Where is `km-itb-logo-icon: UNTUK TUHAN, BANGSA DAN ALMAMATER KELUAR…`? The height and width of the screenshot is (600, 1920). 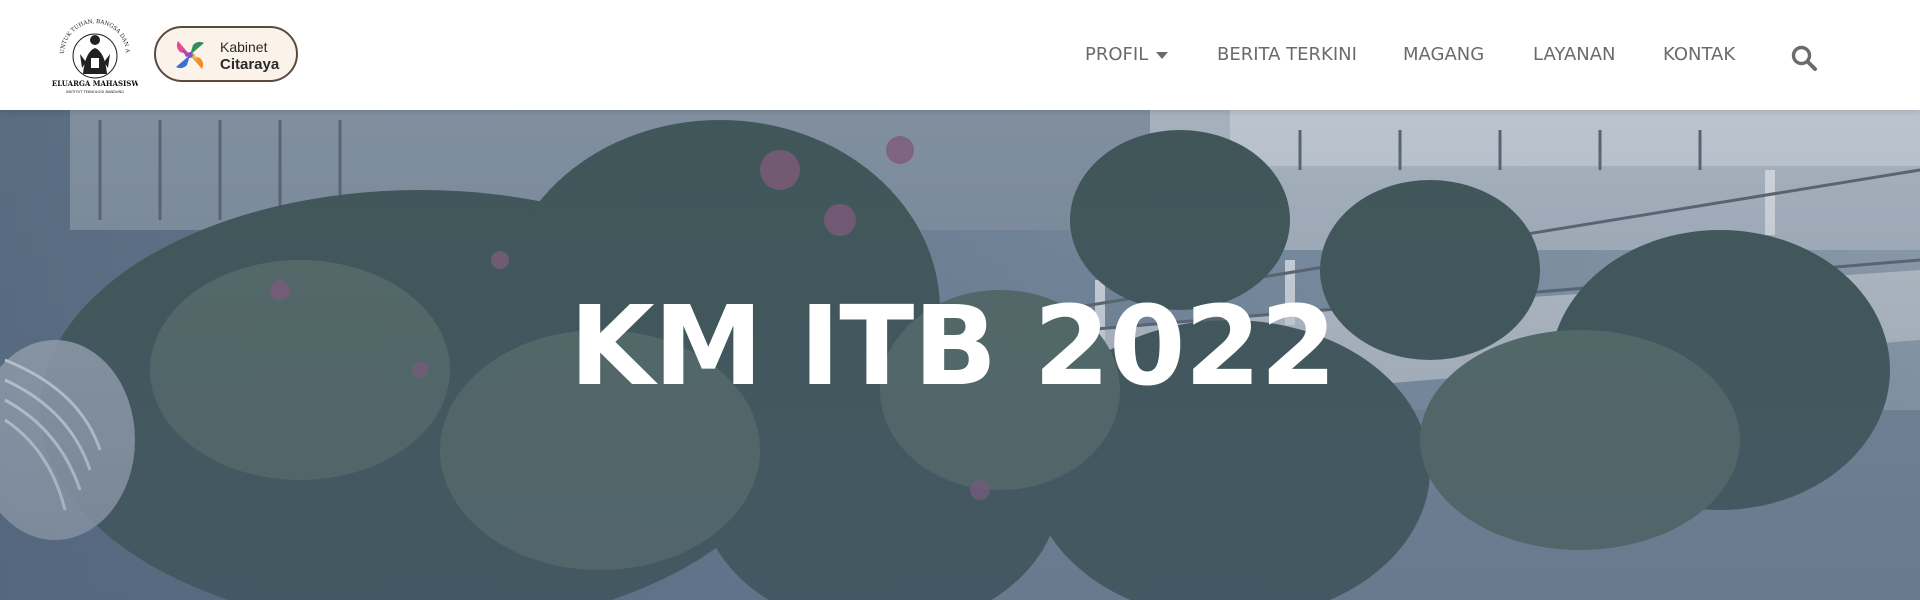
km-itb-logo-icon: UNTUK TUHAN, BANGSA DAN ALMAMATER KELUAR… is located at coordinates (95, 55).